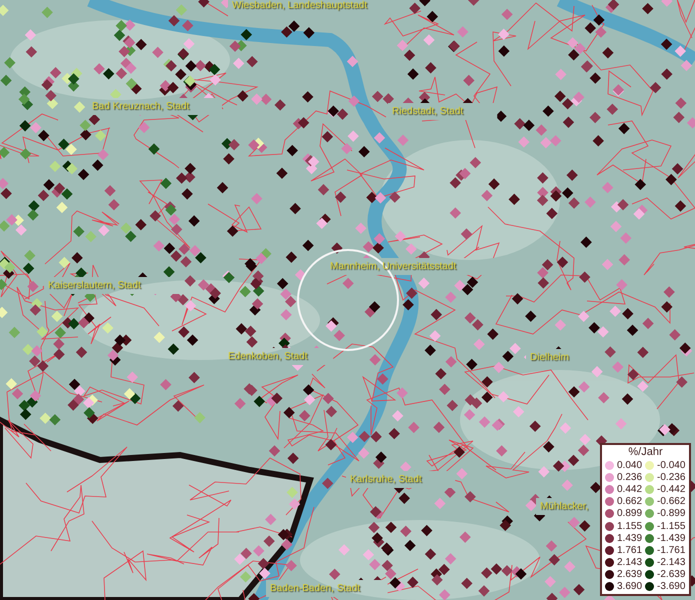 Image resolution: width=695 pixels, height=600 pixels. I want to click on legend-value: -0.040, so click(671, 465).